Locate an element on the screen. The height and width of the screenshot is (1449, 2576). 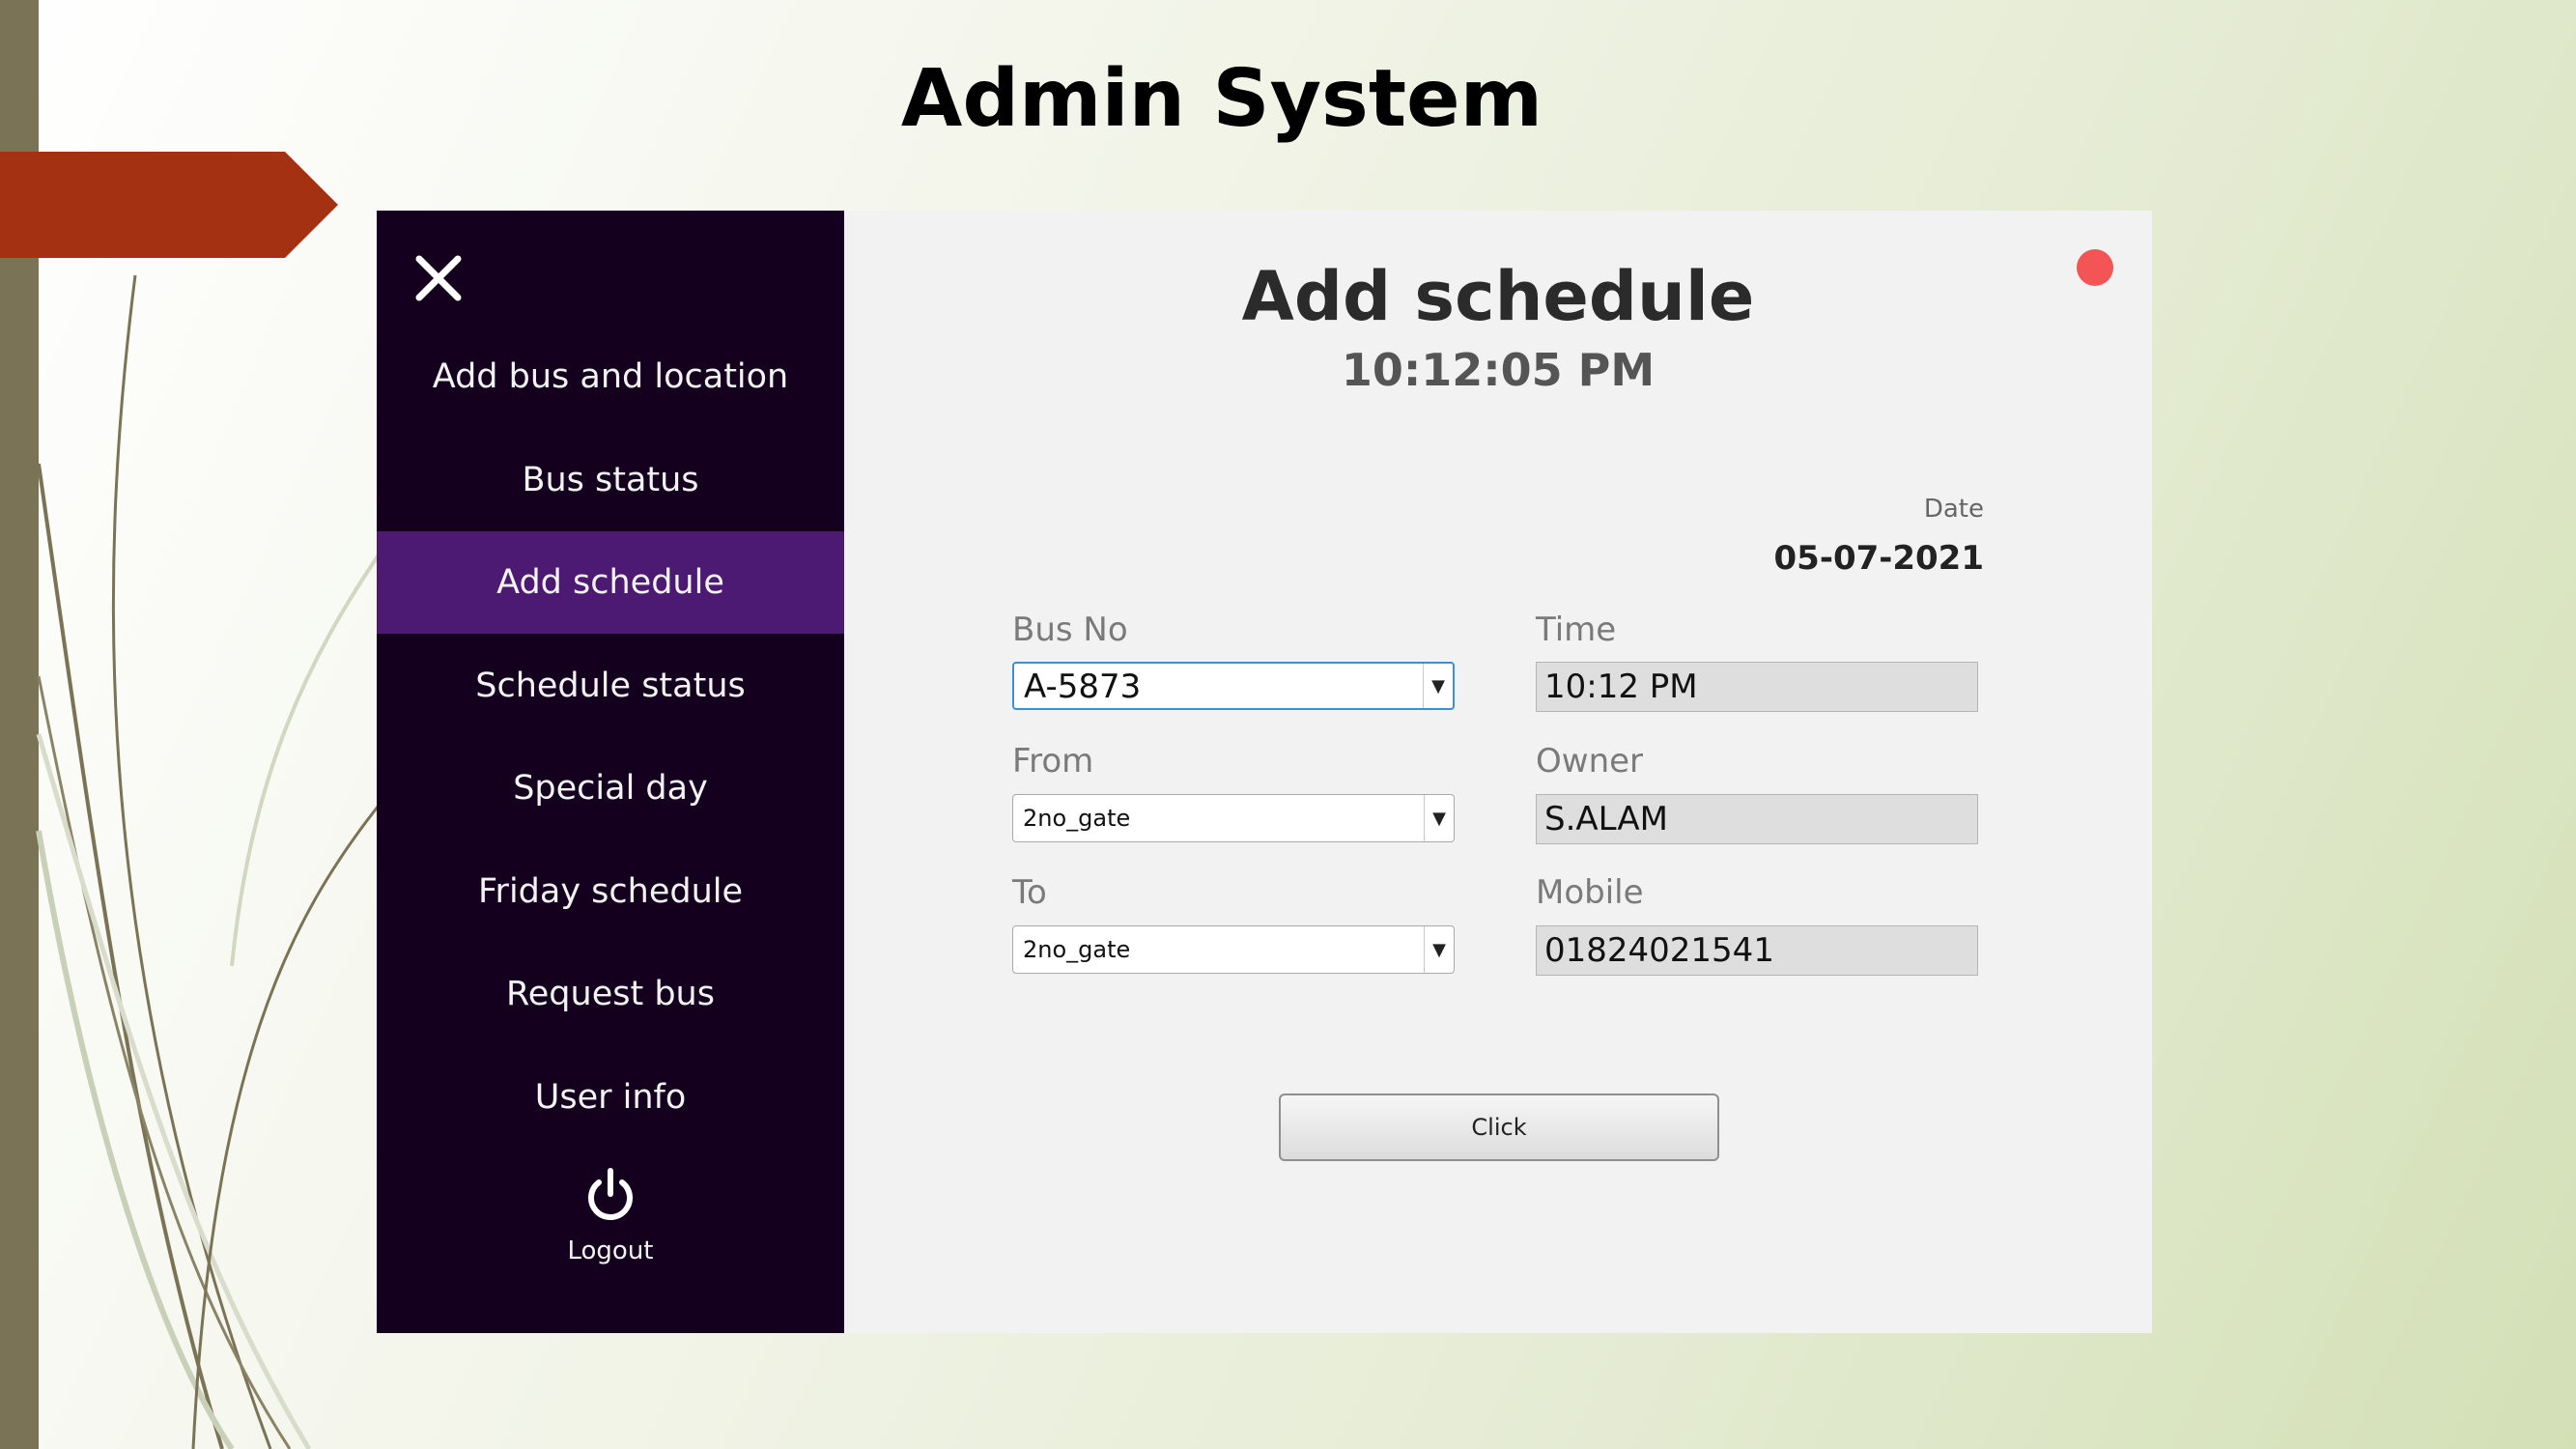
sidebar-item-label: User info is located at coordinates (610, 1097).